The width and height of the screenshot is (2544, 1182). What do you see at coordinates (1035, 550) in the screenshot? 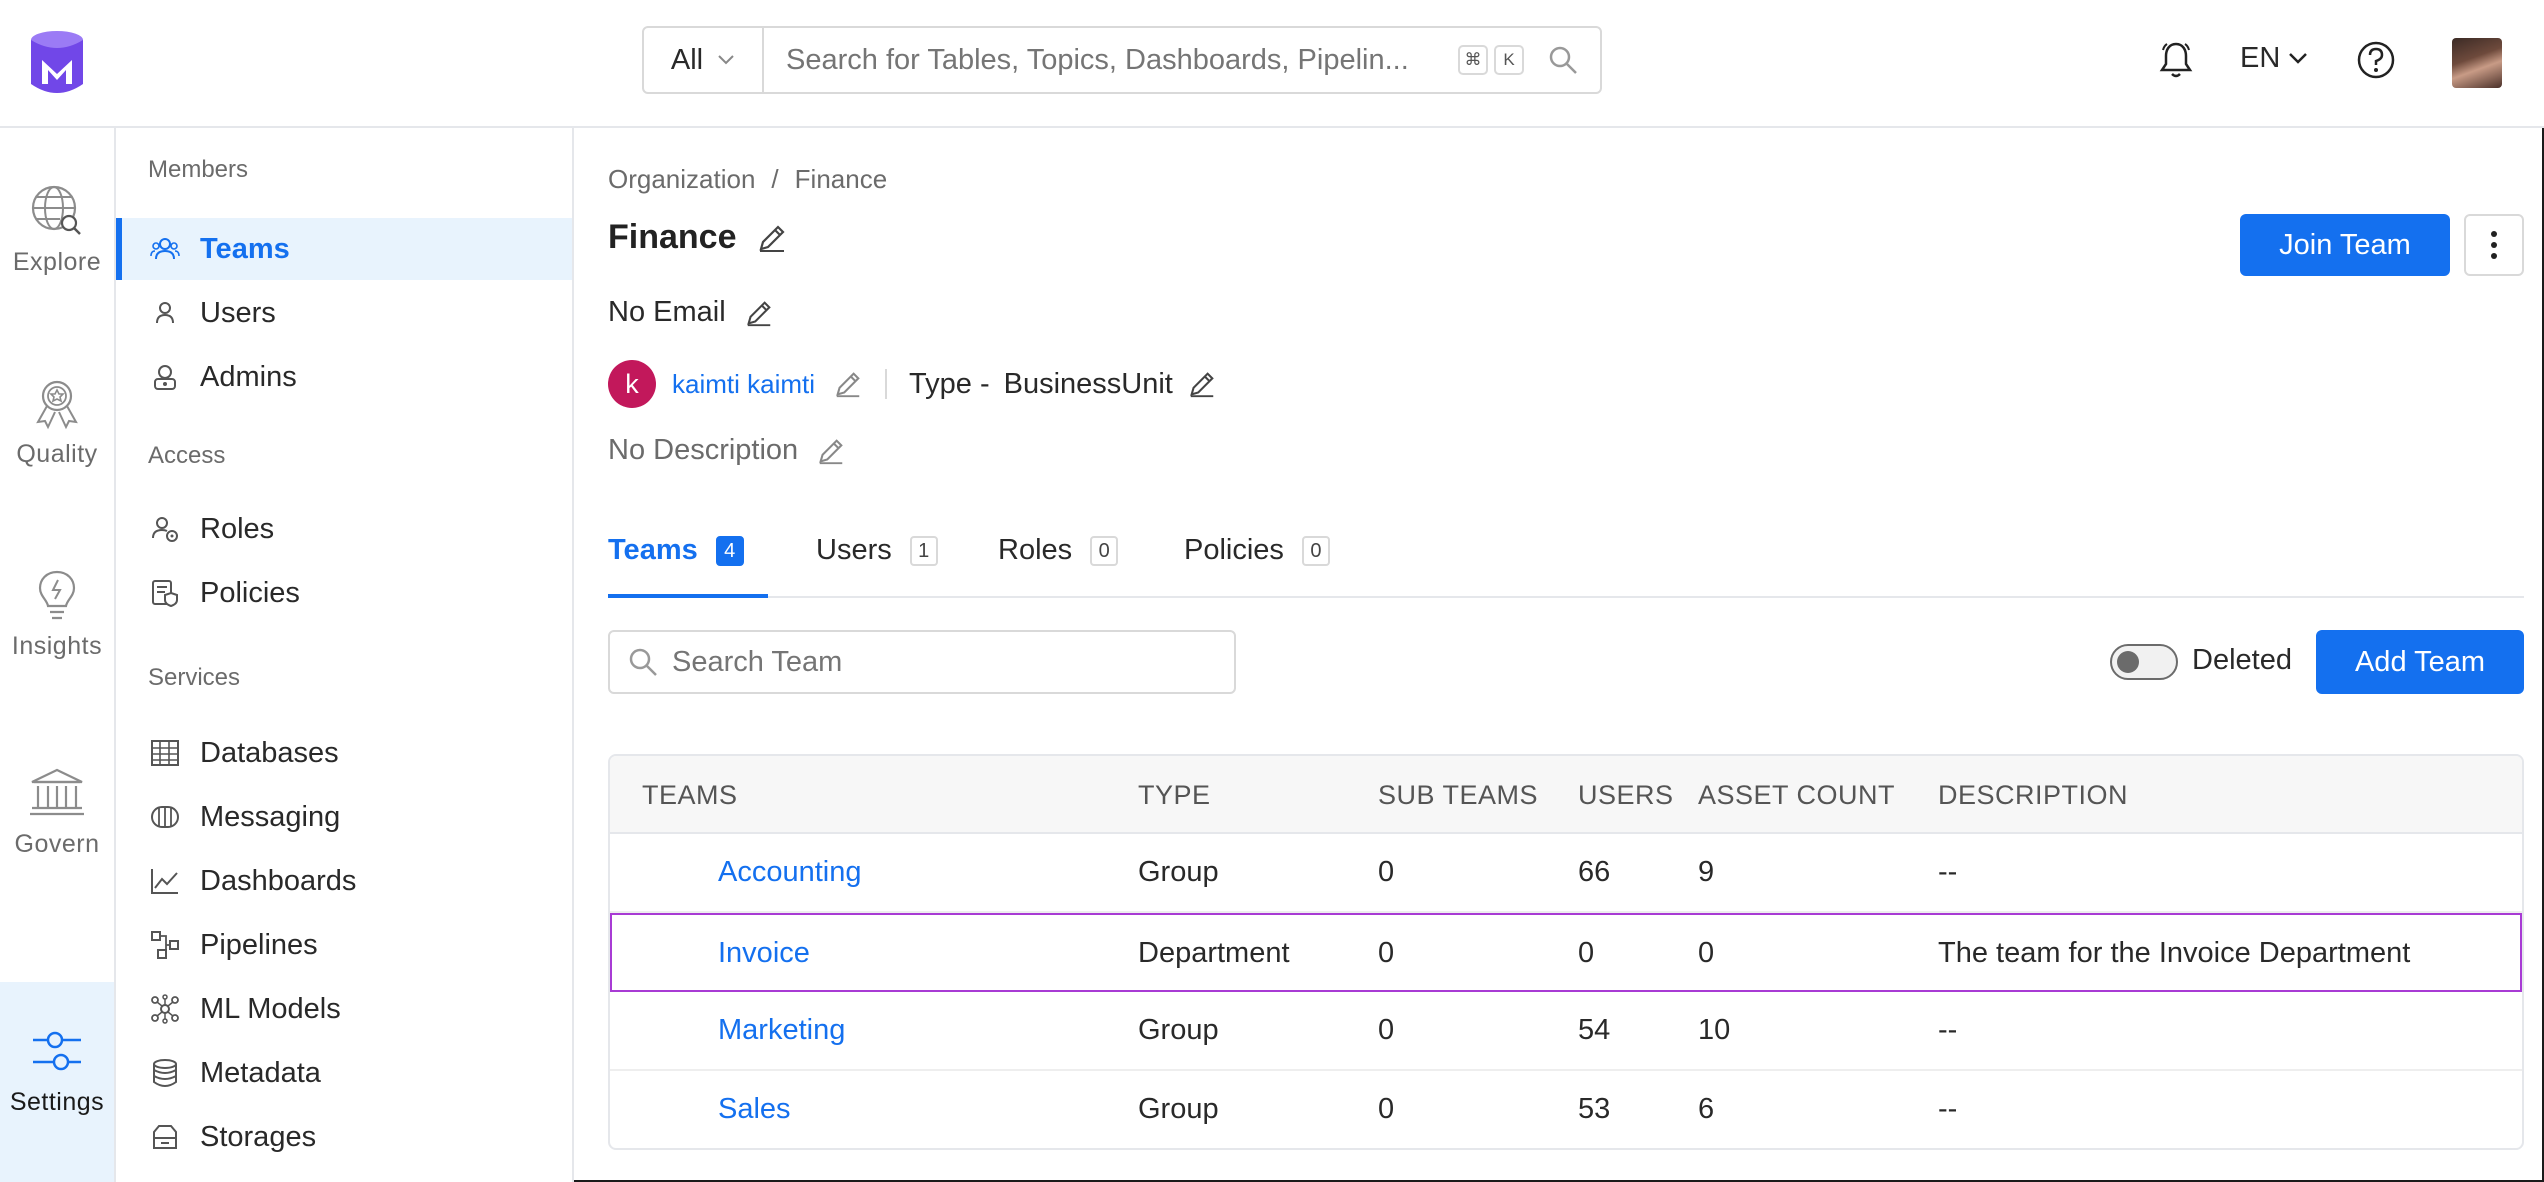
I see `tab-label: Roles` at bounding box center [1035, 550].